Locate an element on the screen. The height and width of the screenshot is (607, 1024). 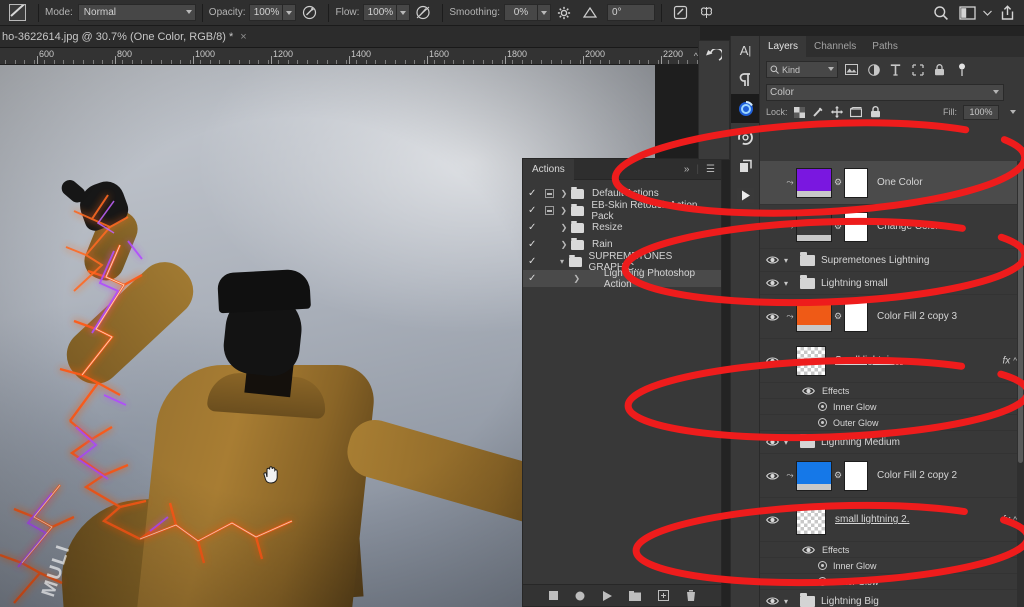
play-icon is located at coordinates (607, 595).